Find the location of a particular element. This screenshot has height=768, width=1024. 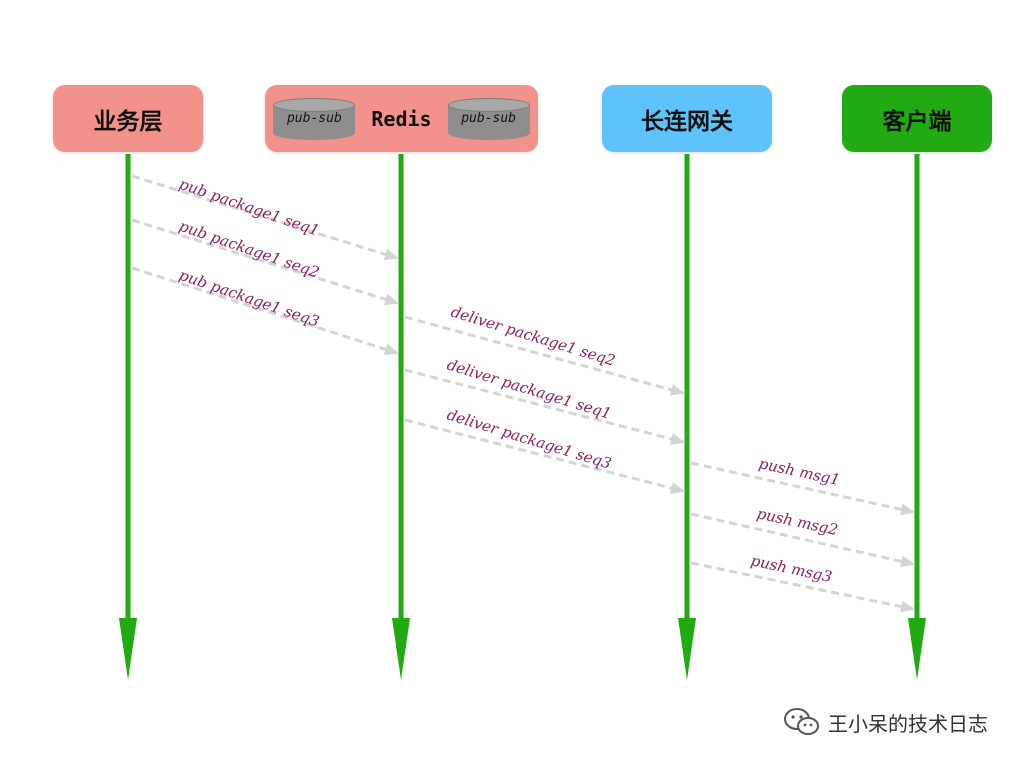

actor-redis-label: Redis is located at coordinates (401, 118).